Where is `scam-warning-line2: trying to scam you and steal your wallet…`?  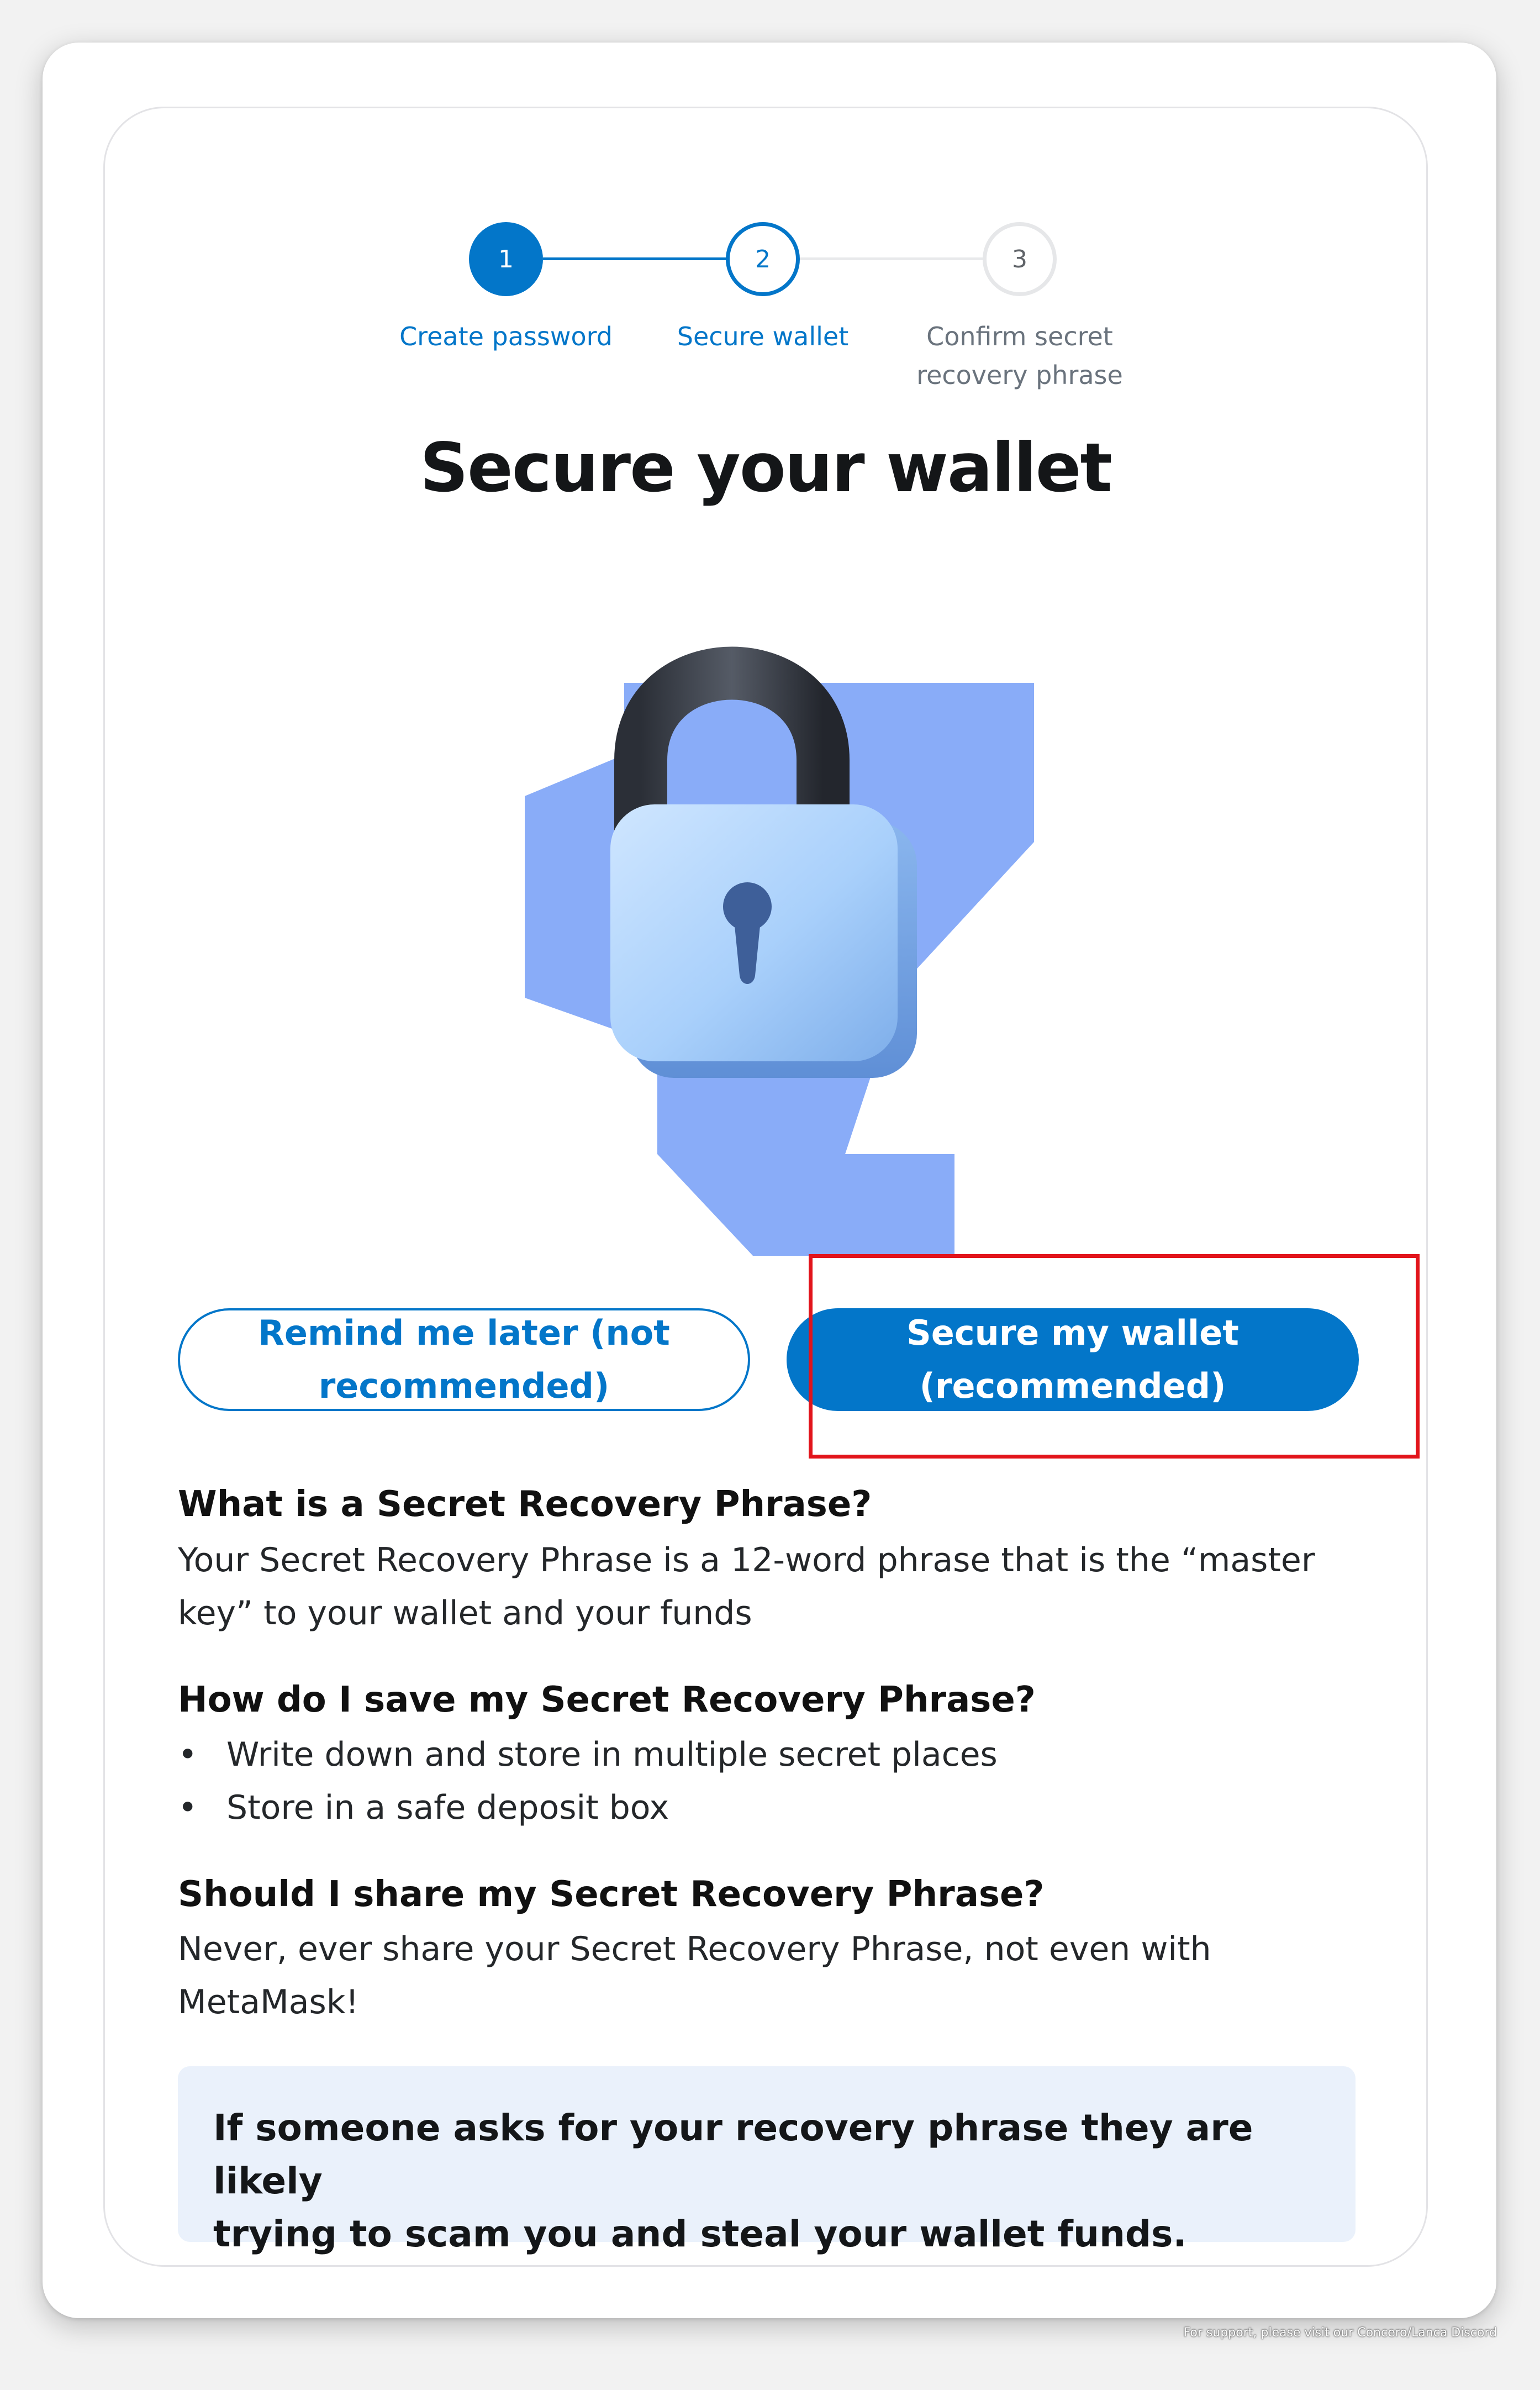 scam-warning-line2: trying to scam you and steal your wallet… is located at coordinates (700, 2234).